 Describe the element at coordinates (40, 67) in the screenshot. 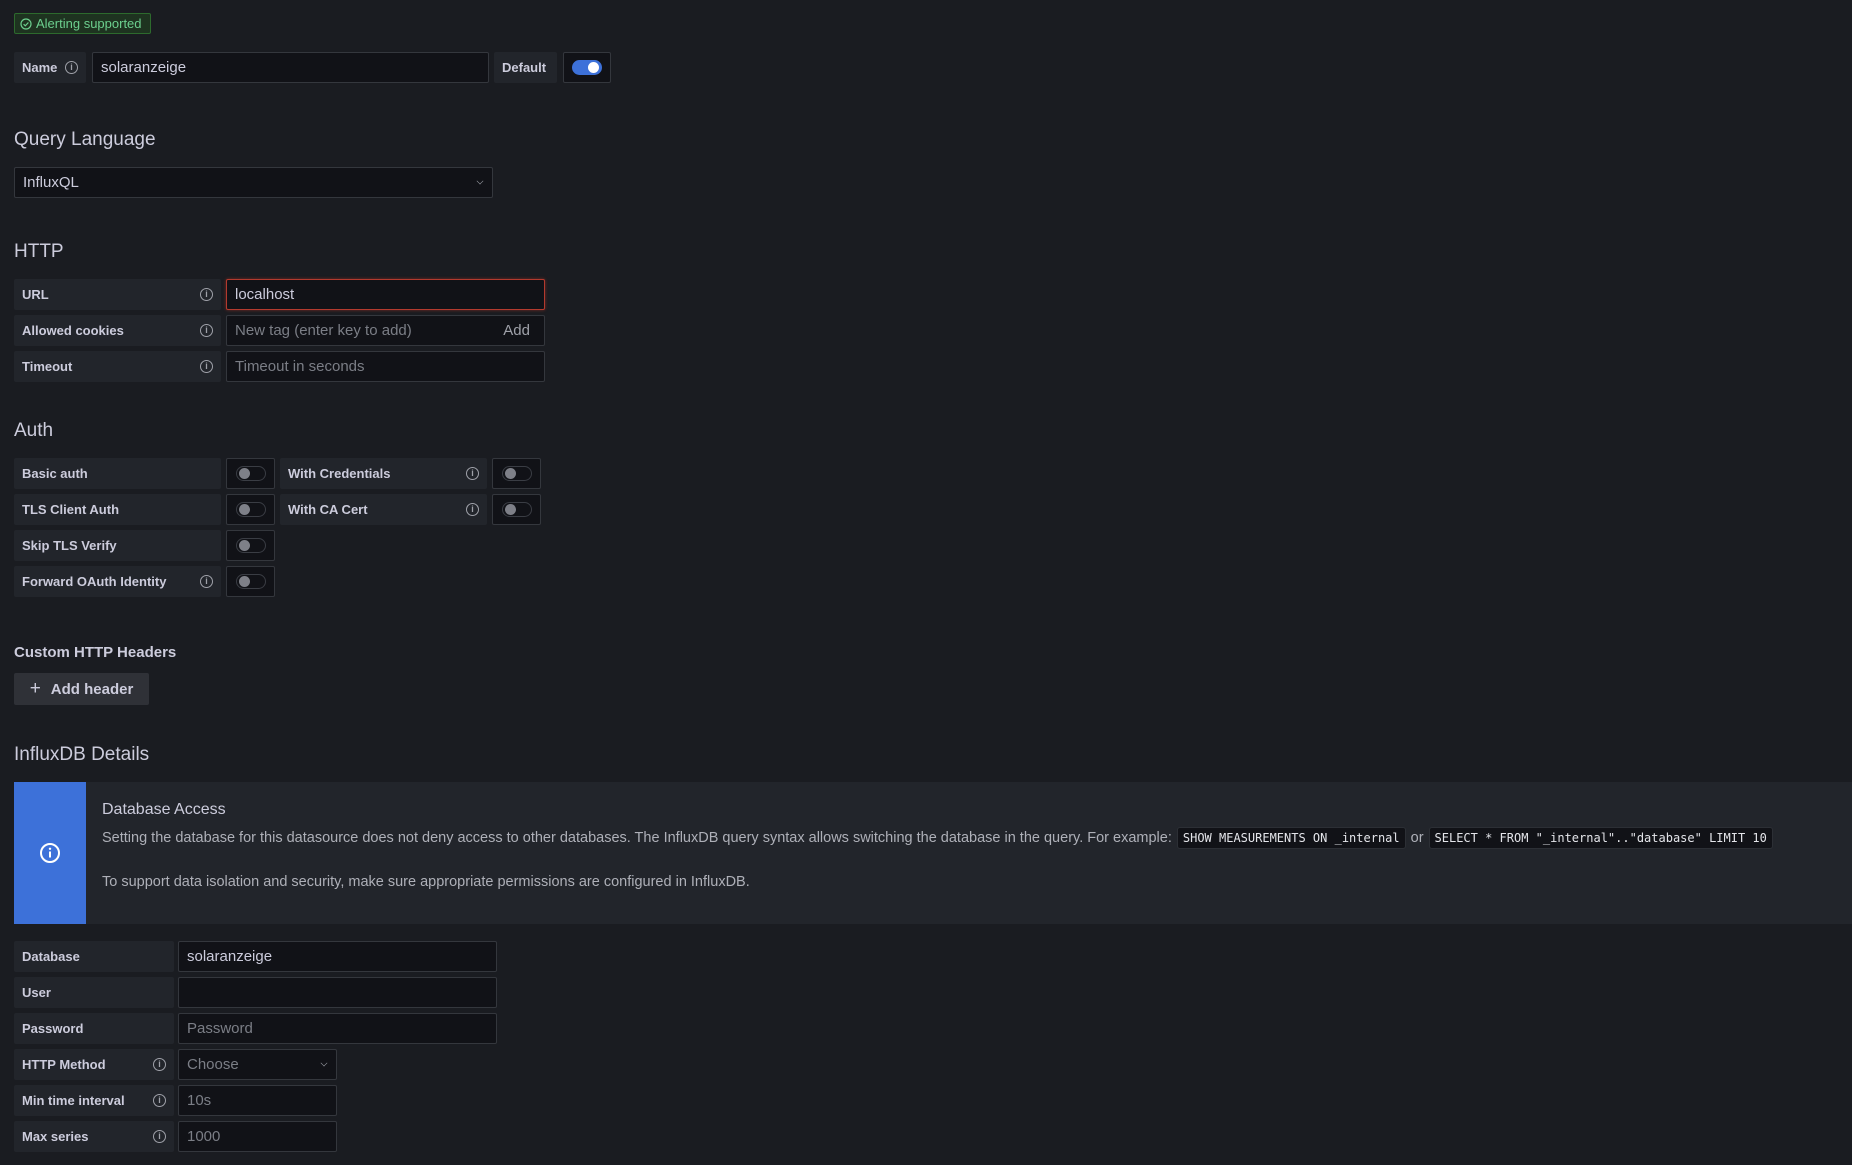

I see `name-label-text: Name` at that location.